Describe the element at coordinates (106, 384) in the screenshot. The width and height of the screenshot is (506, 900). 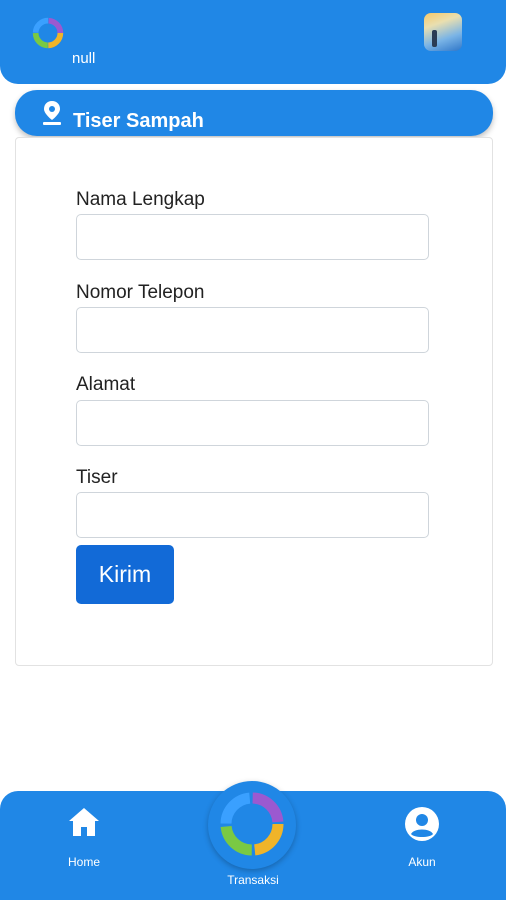
I see `address-label: Alamat` at that location.